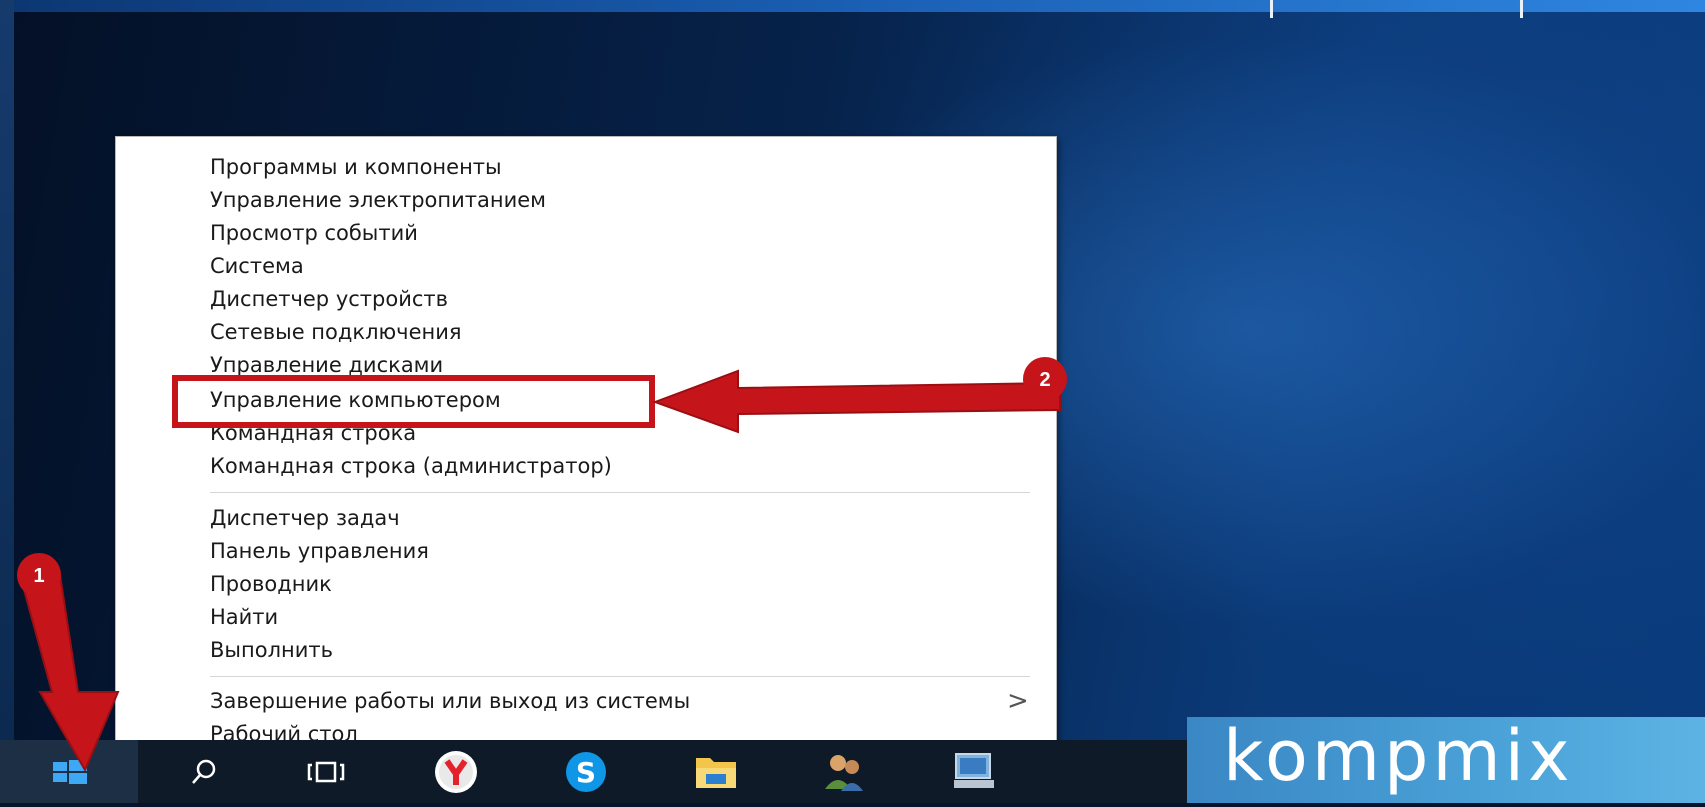 Image resolution: width=1705 pixels, height=807 pixels. What do you see at coordinates (411, 466) in the screenshot?
I see `menu-item-command-prompt-admin: Командная строка (администратор)` at bounding box center [411, 466].